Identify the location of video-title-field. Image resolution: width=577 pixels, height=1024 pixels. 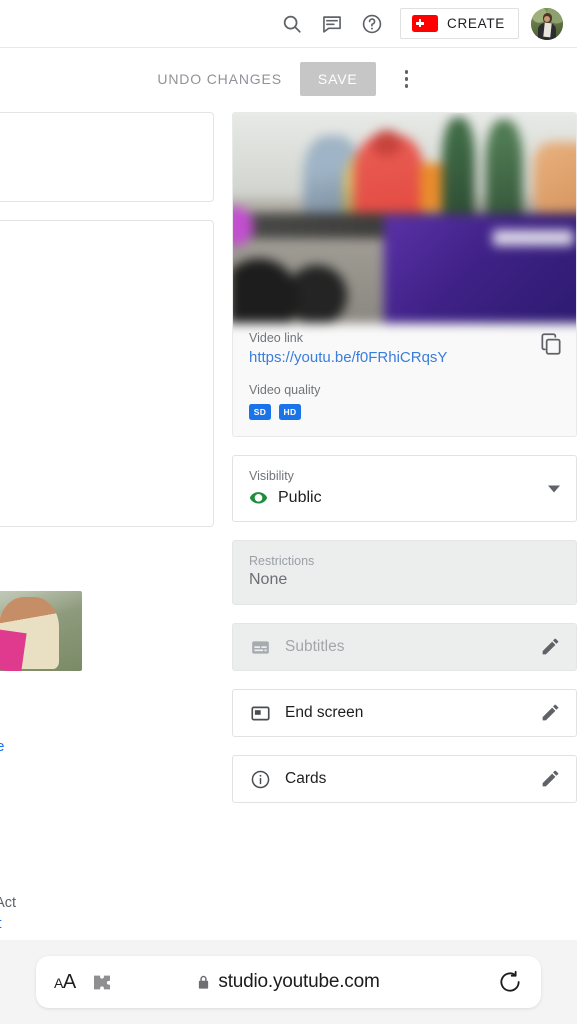
(107, 157).